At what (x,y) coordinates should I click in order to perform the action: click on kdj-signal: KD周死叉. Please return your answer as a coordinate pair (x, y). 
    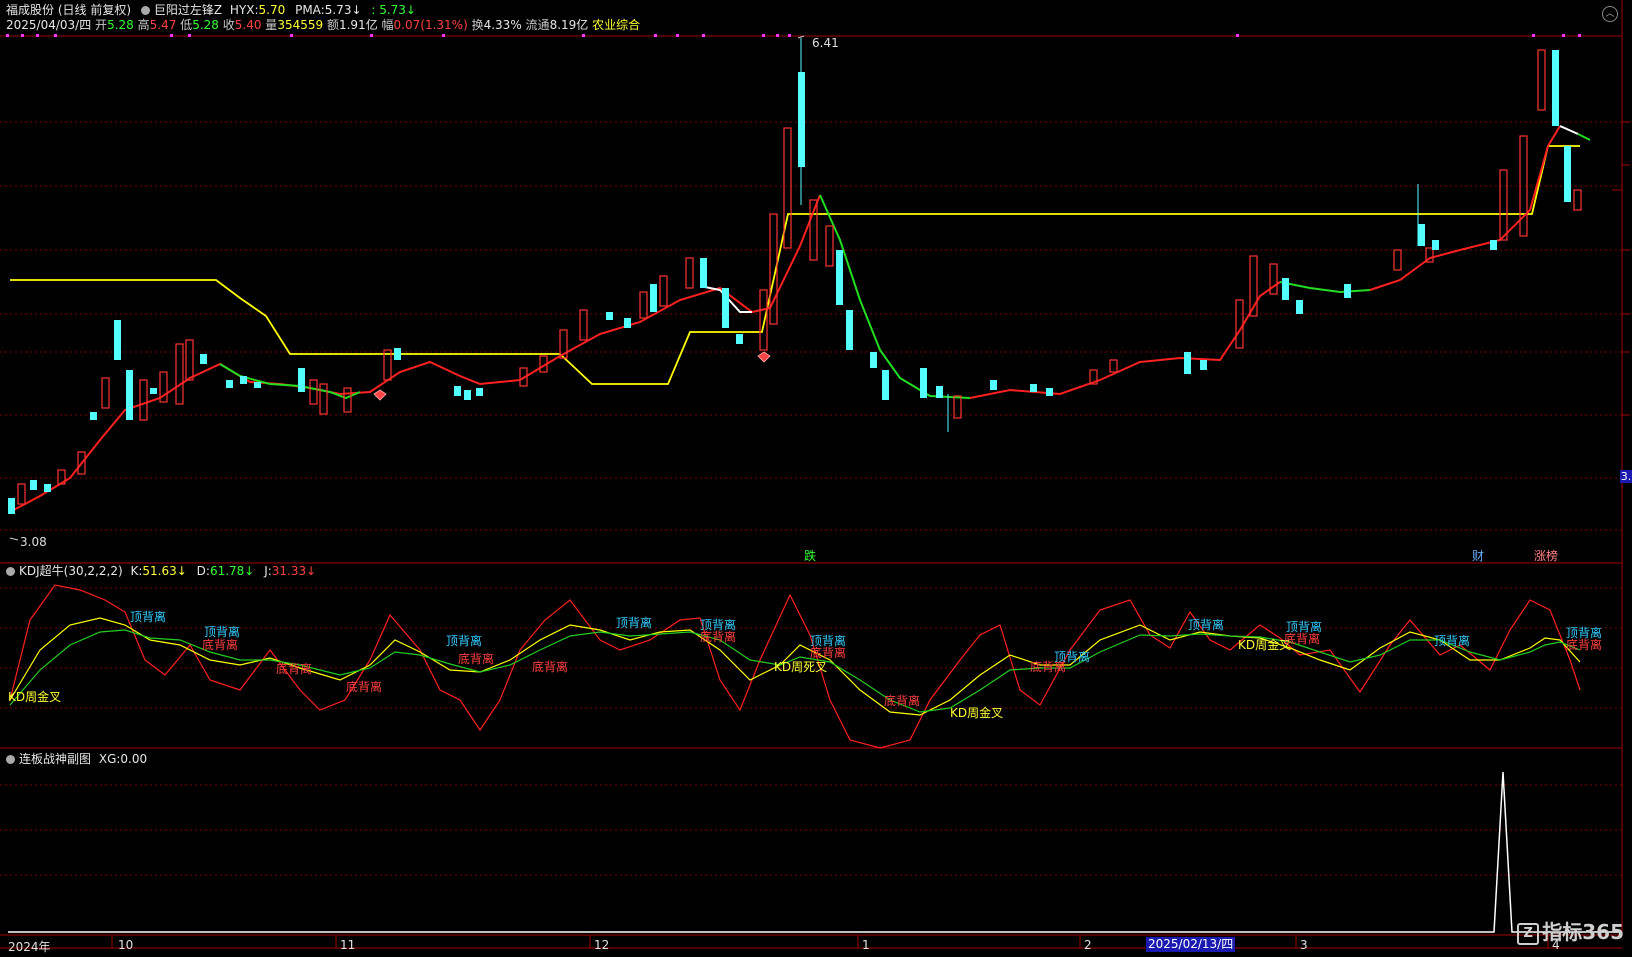
    Looking at the image, I should click on (801, 667).